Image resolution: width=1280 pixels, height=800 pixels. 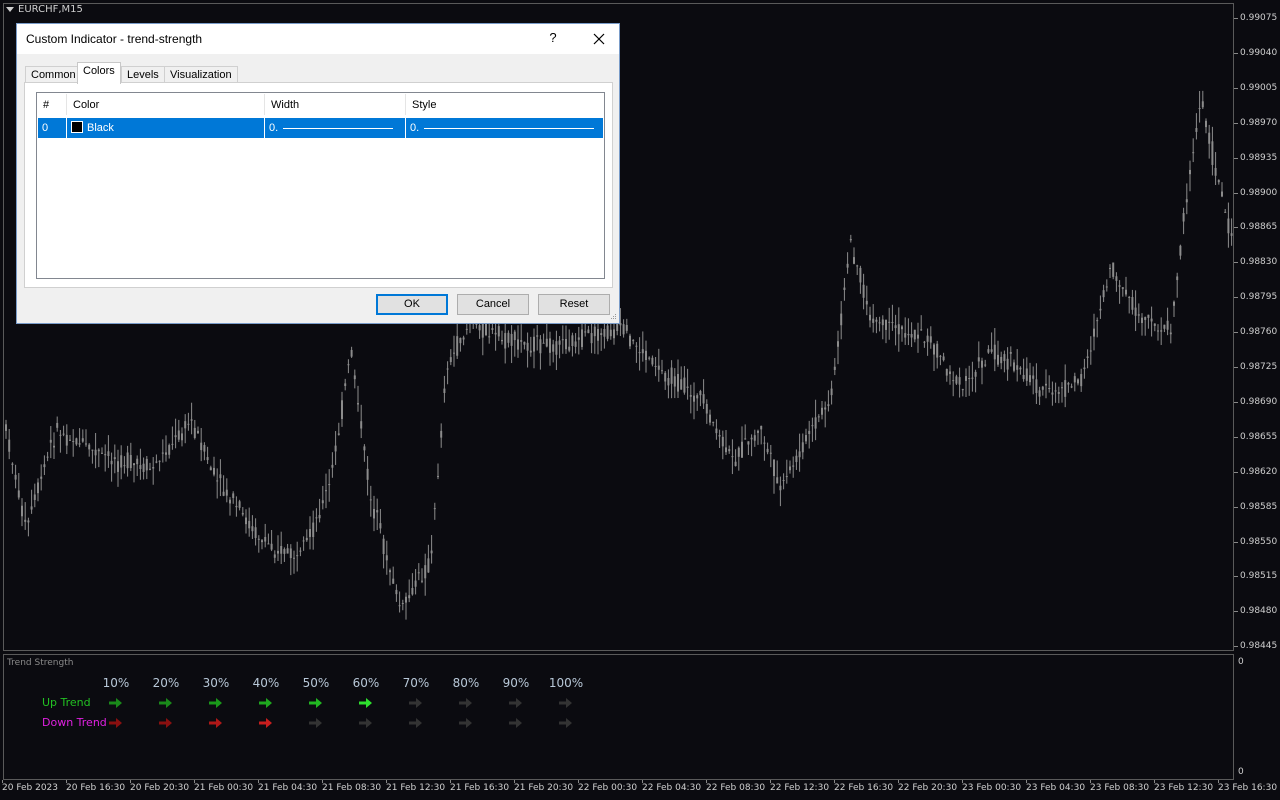 What do you see at coordinates (320, 185) in the screenshot?
I see `colors-grid: # Color Width Style 0 Black 0. 0.` at bounding box center [320, 185].